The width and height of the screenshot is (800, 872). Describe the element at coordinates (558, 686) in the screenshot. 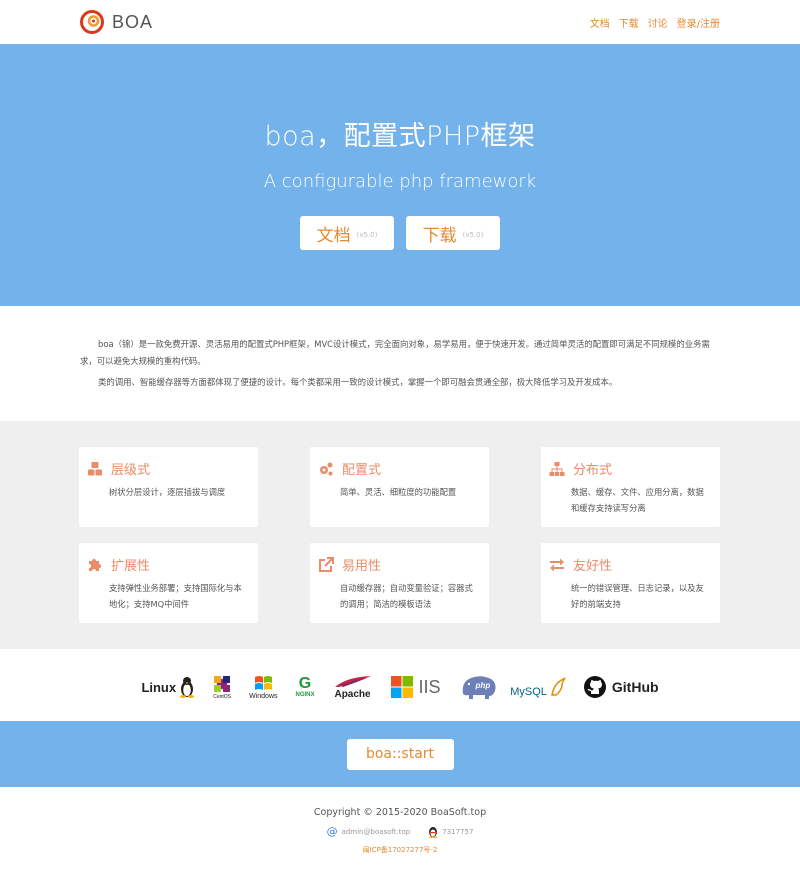

I see `dolphin-icon` at that location.